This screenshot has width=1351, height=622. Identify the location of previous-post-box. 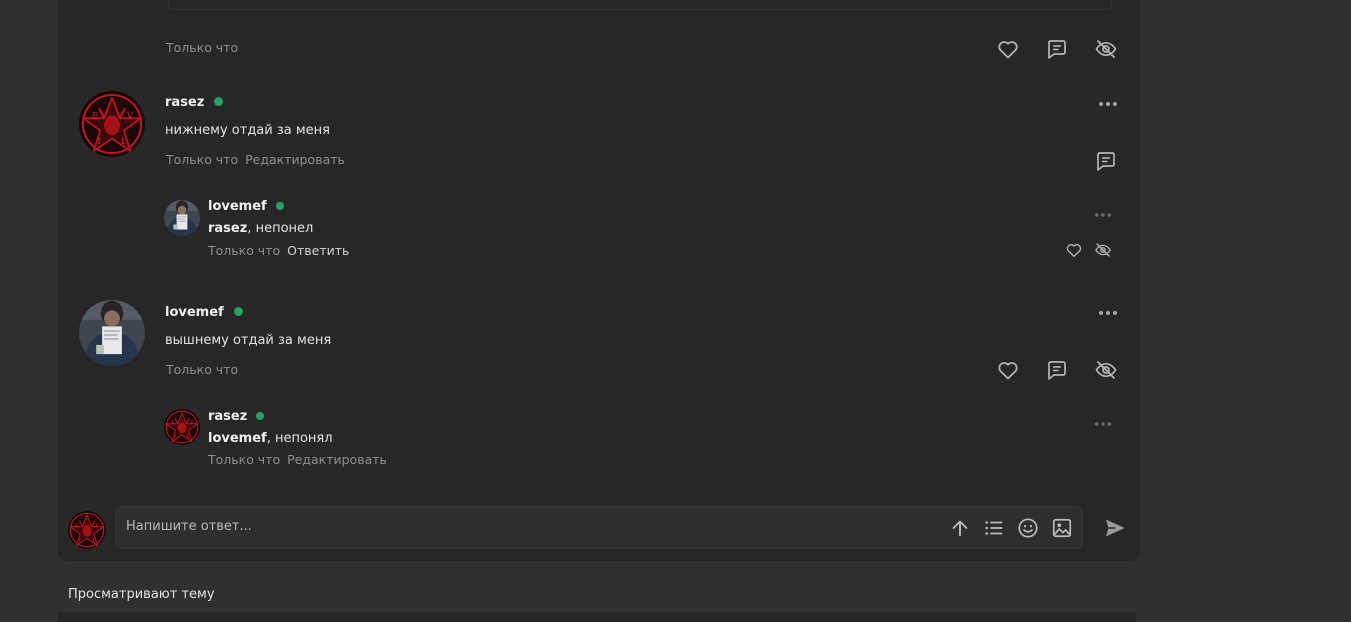
(640, 5).